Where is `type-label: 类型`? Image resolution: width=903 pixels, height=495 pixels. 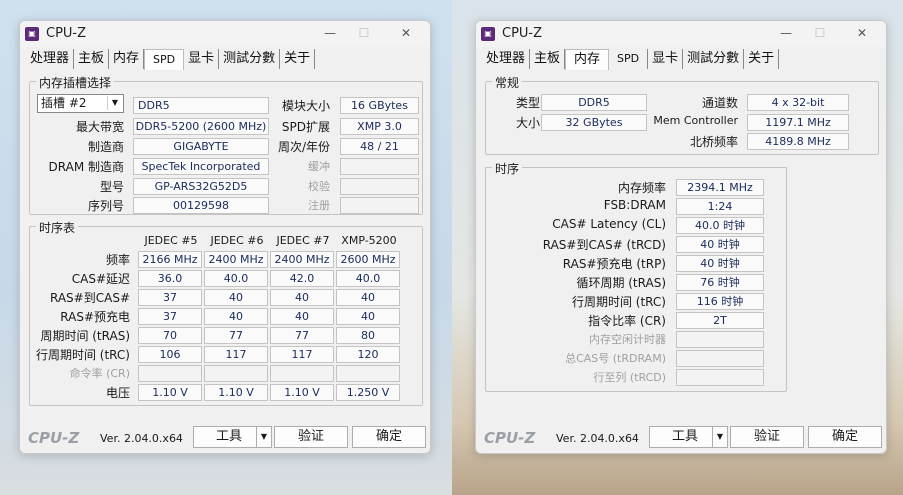
type-label: 类型 is located at coordinates (527, 103).